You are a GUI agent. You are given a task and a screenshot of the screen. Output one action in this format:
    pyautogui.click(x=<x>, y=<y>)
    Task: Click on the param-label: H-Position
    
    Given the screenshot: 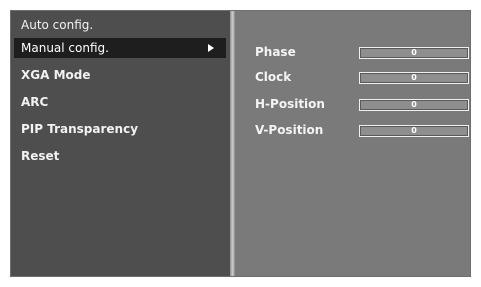 What is the action you would take?
    pyautogui.click(x=290, y=104)
    